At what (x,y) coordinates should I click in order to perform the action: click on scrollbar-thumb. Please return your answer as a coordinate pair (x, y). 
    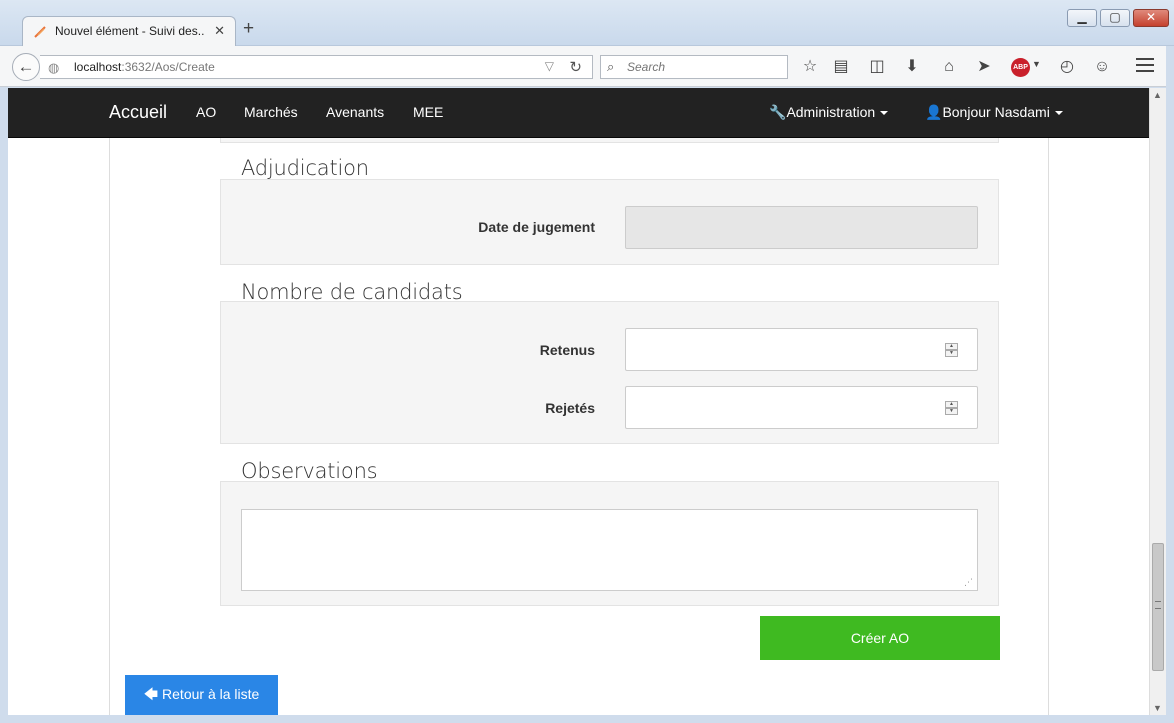
    Looking at the image, I should click on (1158, 607).